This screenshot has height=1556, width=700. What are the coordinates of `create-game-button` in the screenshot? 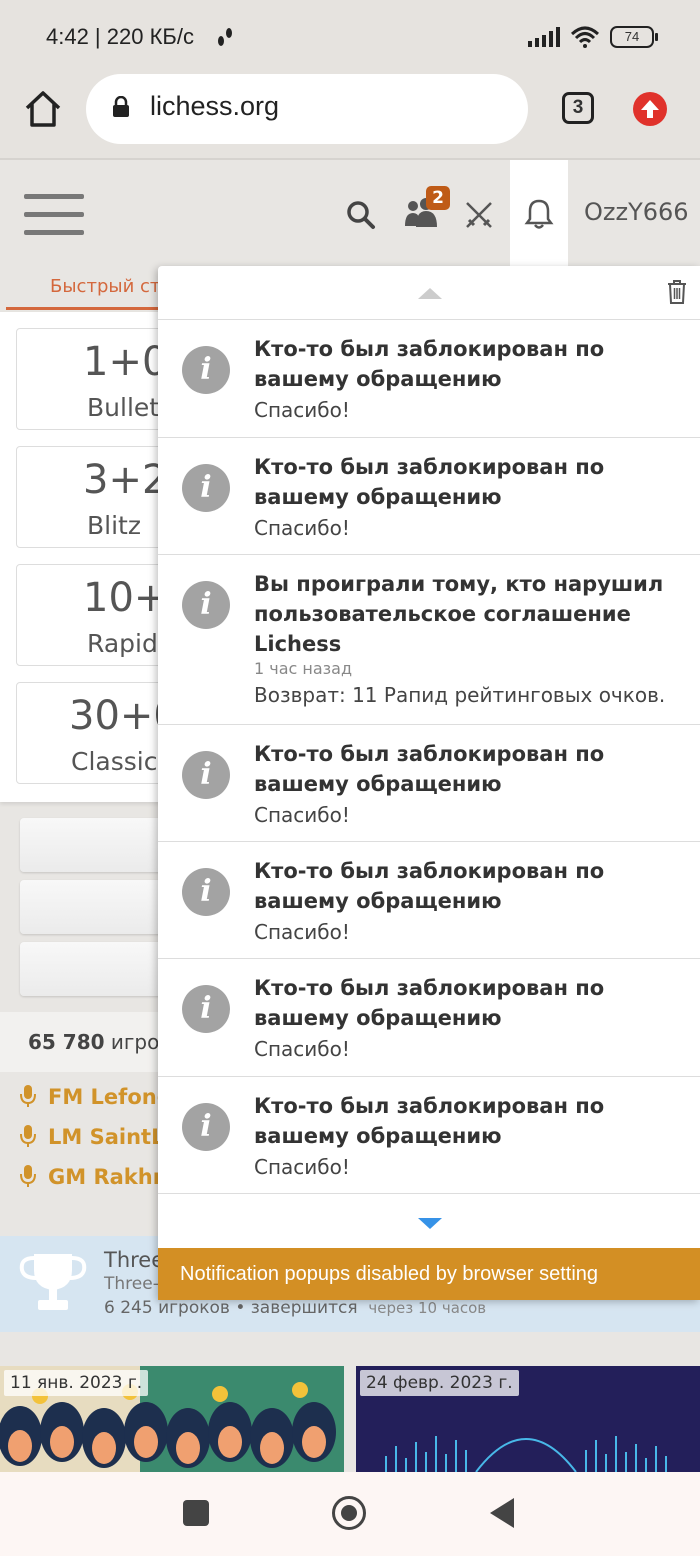 It's located at (95, 845).